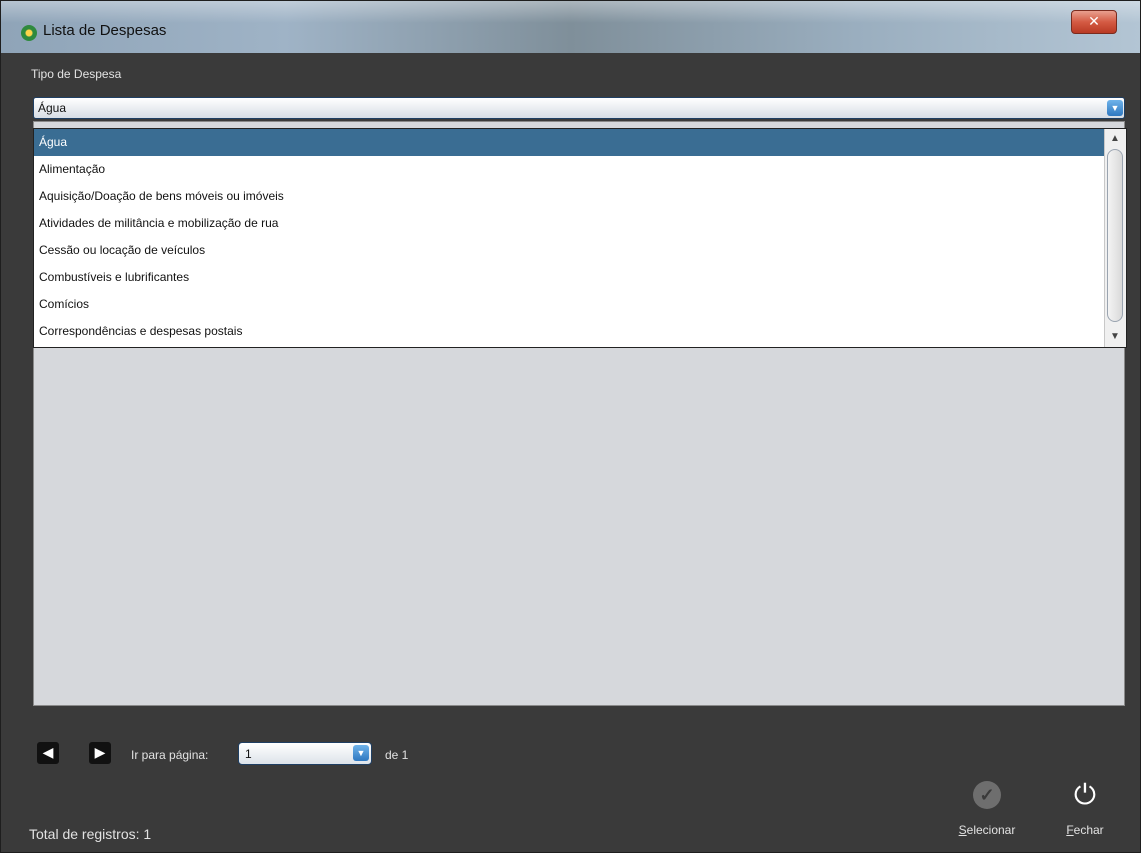  I want to click on arrow-right-icon: ▶, so click(100, 753).